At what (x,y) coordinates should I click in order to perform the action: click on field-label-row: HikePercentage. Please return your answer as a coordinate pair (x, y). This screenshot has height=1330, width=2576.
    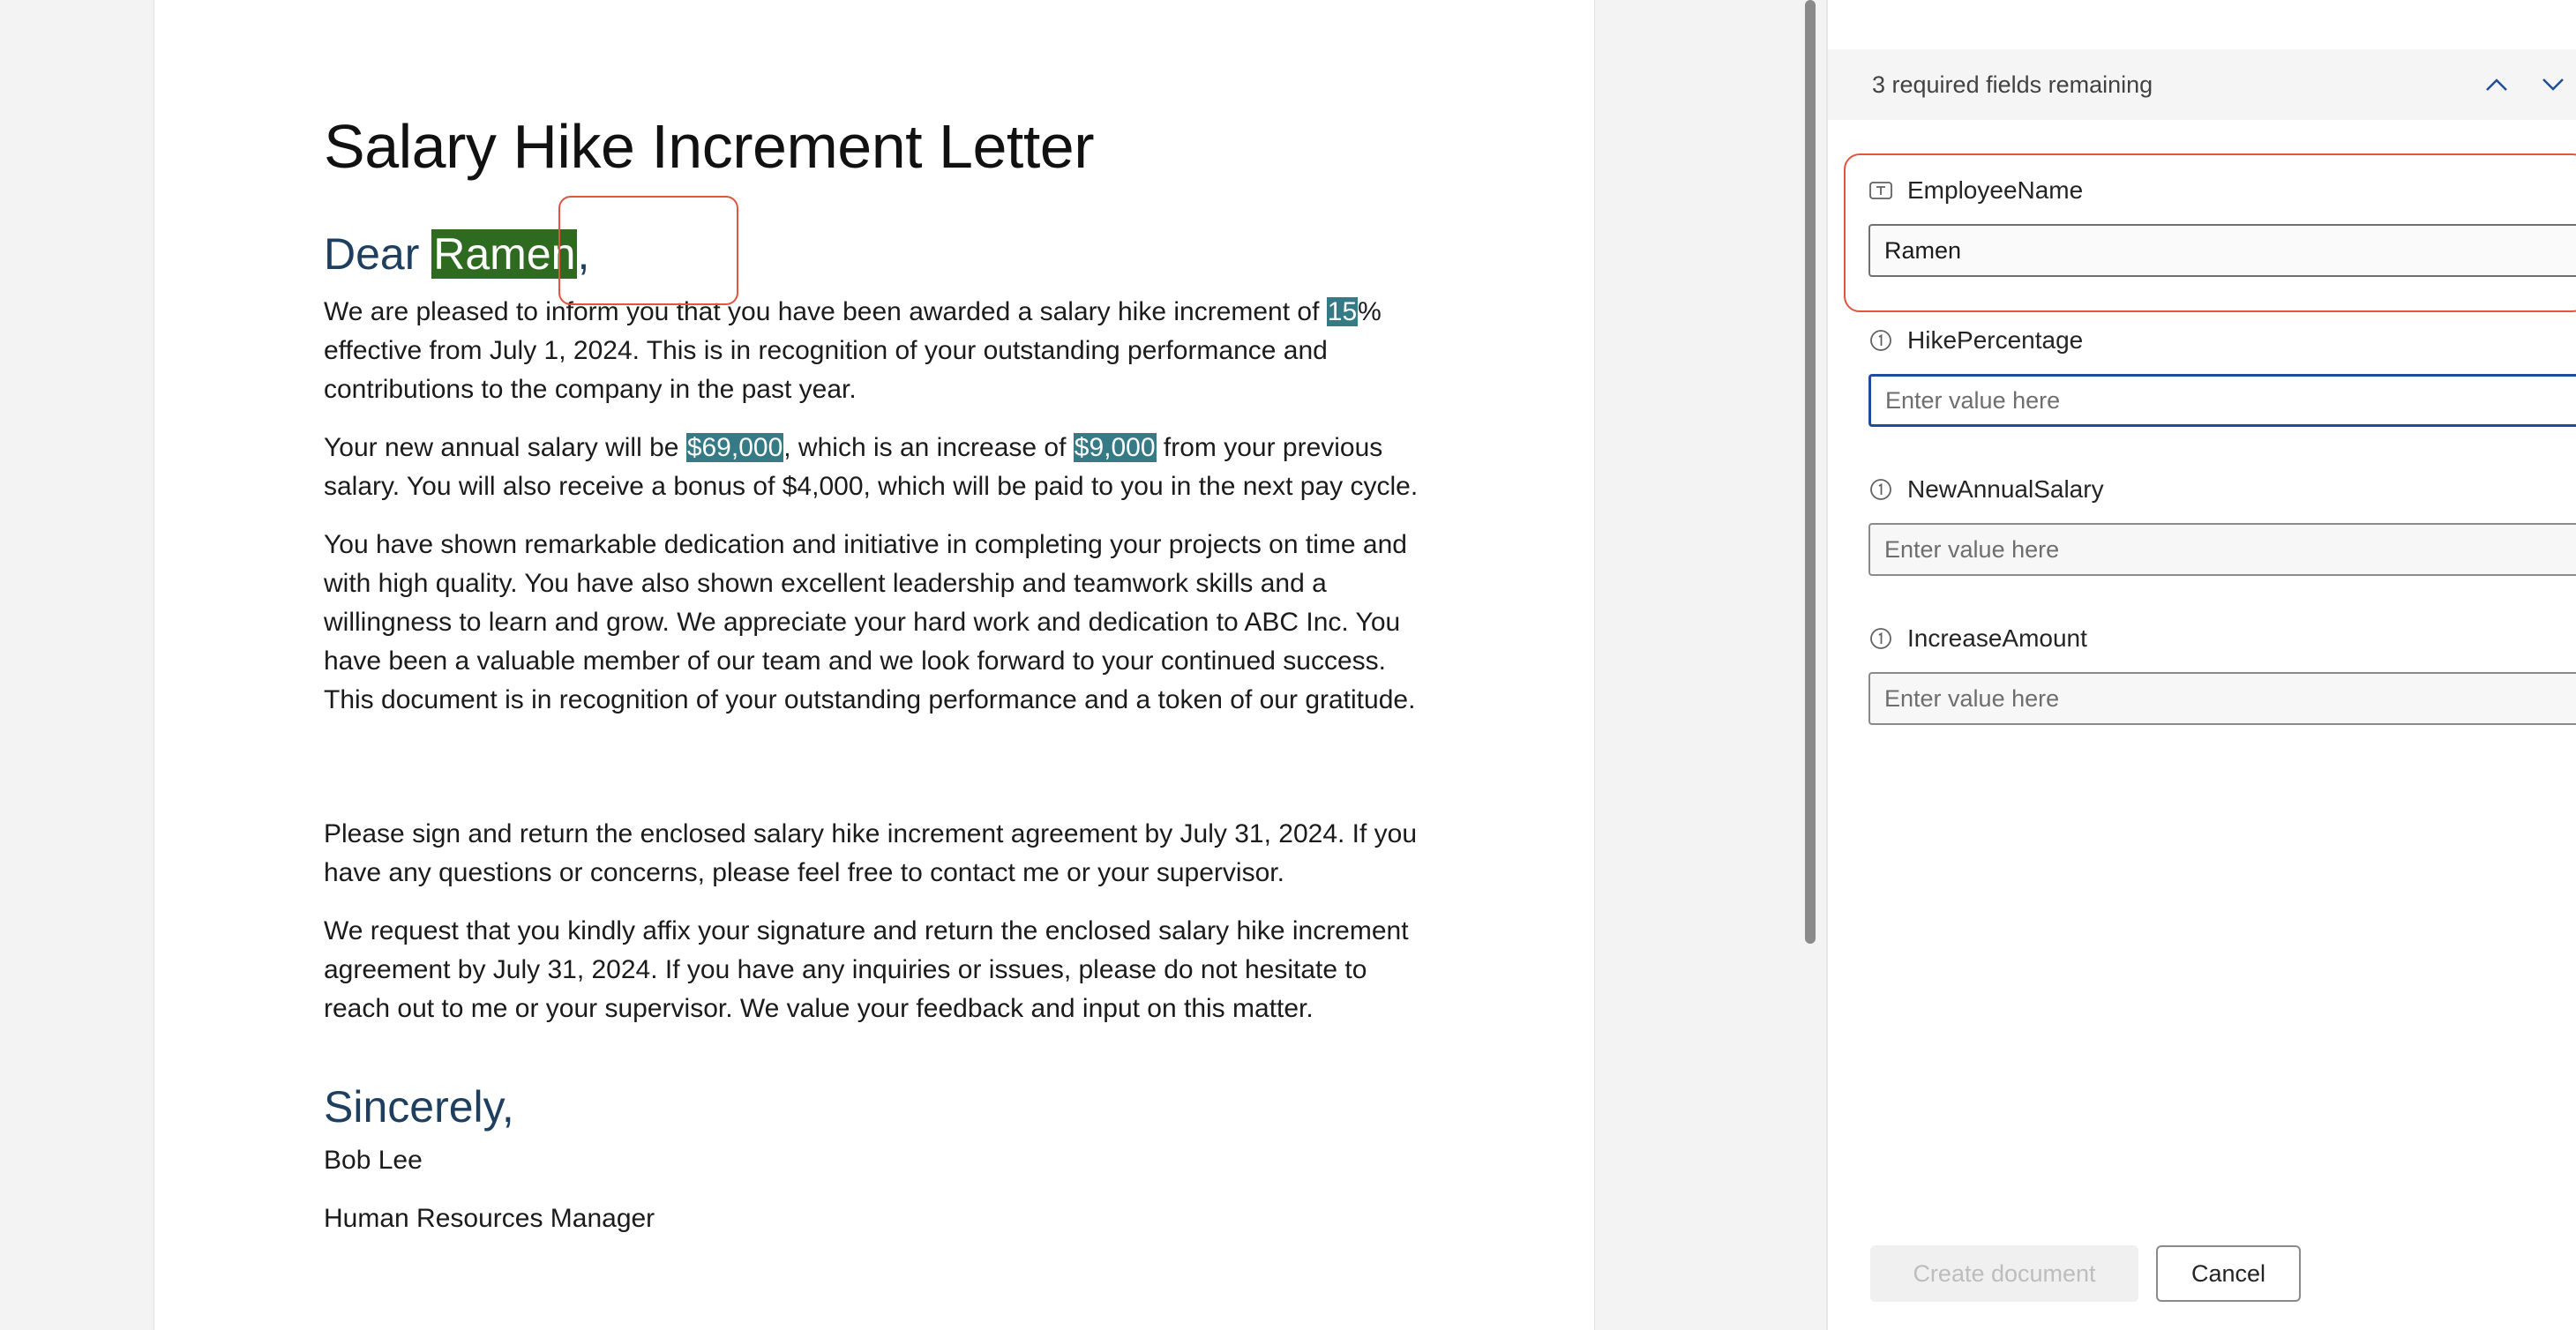
    Looking at the image, I should click on (2222, 340).